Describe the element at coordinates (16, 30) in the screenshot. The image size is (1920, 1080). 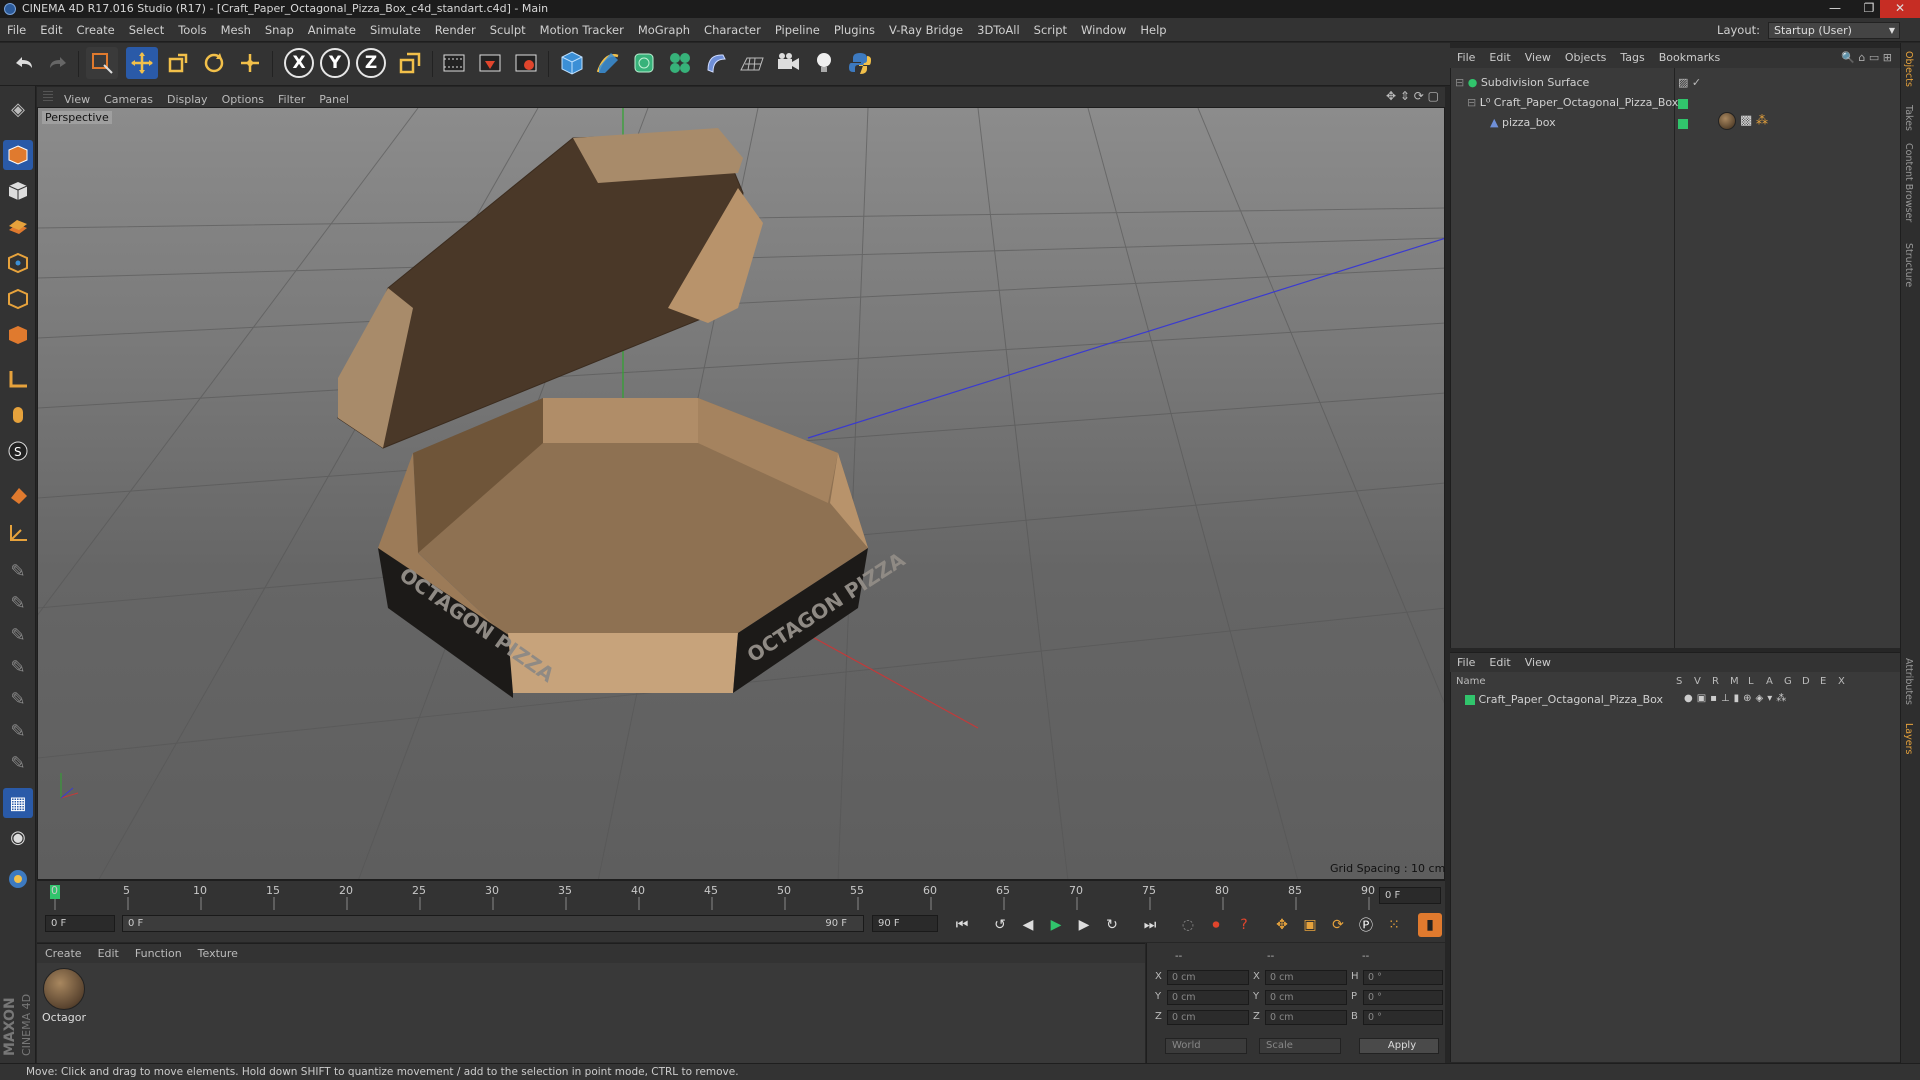
I see `menu-file: File` at that location.